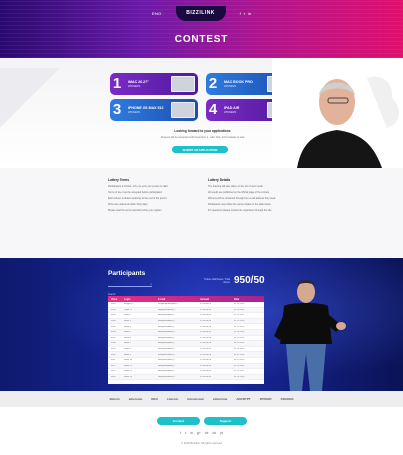 This screenshot has width=403, height=455. I want to click on prize-name: IPAD AIR, so click(232, 108).